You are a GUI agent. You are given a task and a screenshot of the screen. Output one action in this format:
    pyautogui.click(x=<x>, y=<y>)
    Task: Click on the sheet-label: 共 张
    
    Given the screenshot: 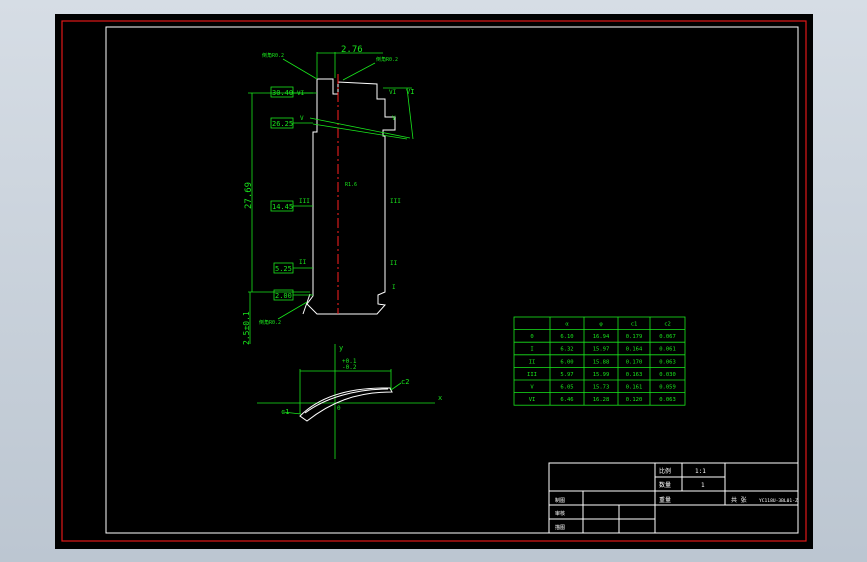 What is the action you would take?
    pyautogui.click(x=739, y=500)
    